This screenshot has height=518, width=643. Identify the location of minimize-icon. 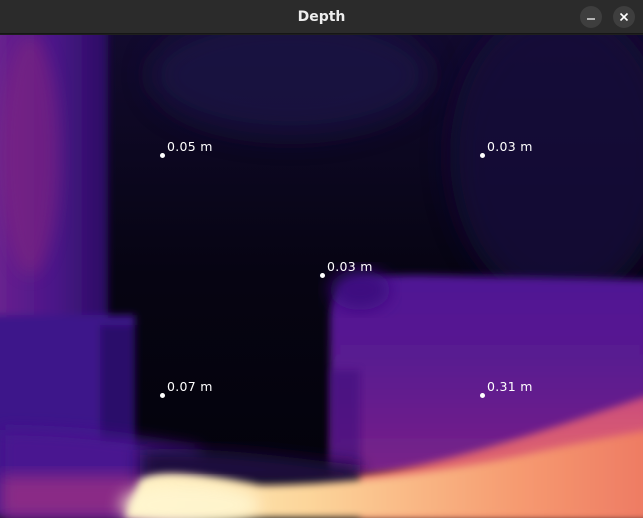
(591, 19).